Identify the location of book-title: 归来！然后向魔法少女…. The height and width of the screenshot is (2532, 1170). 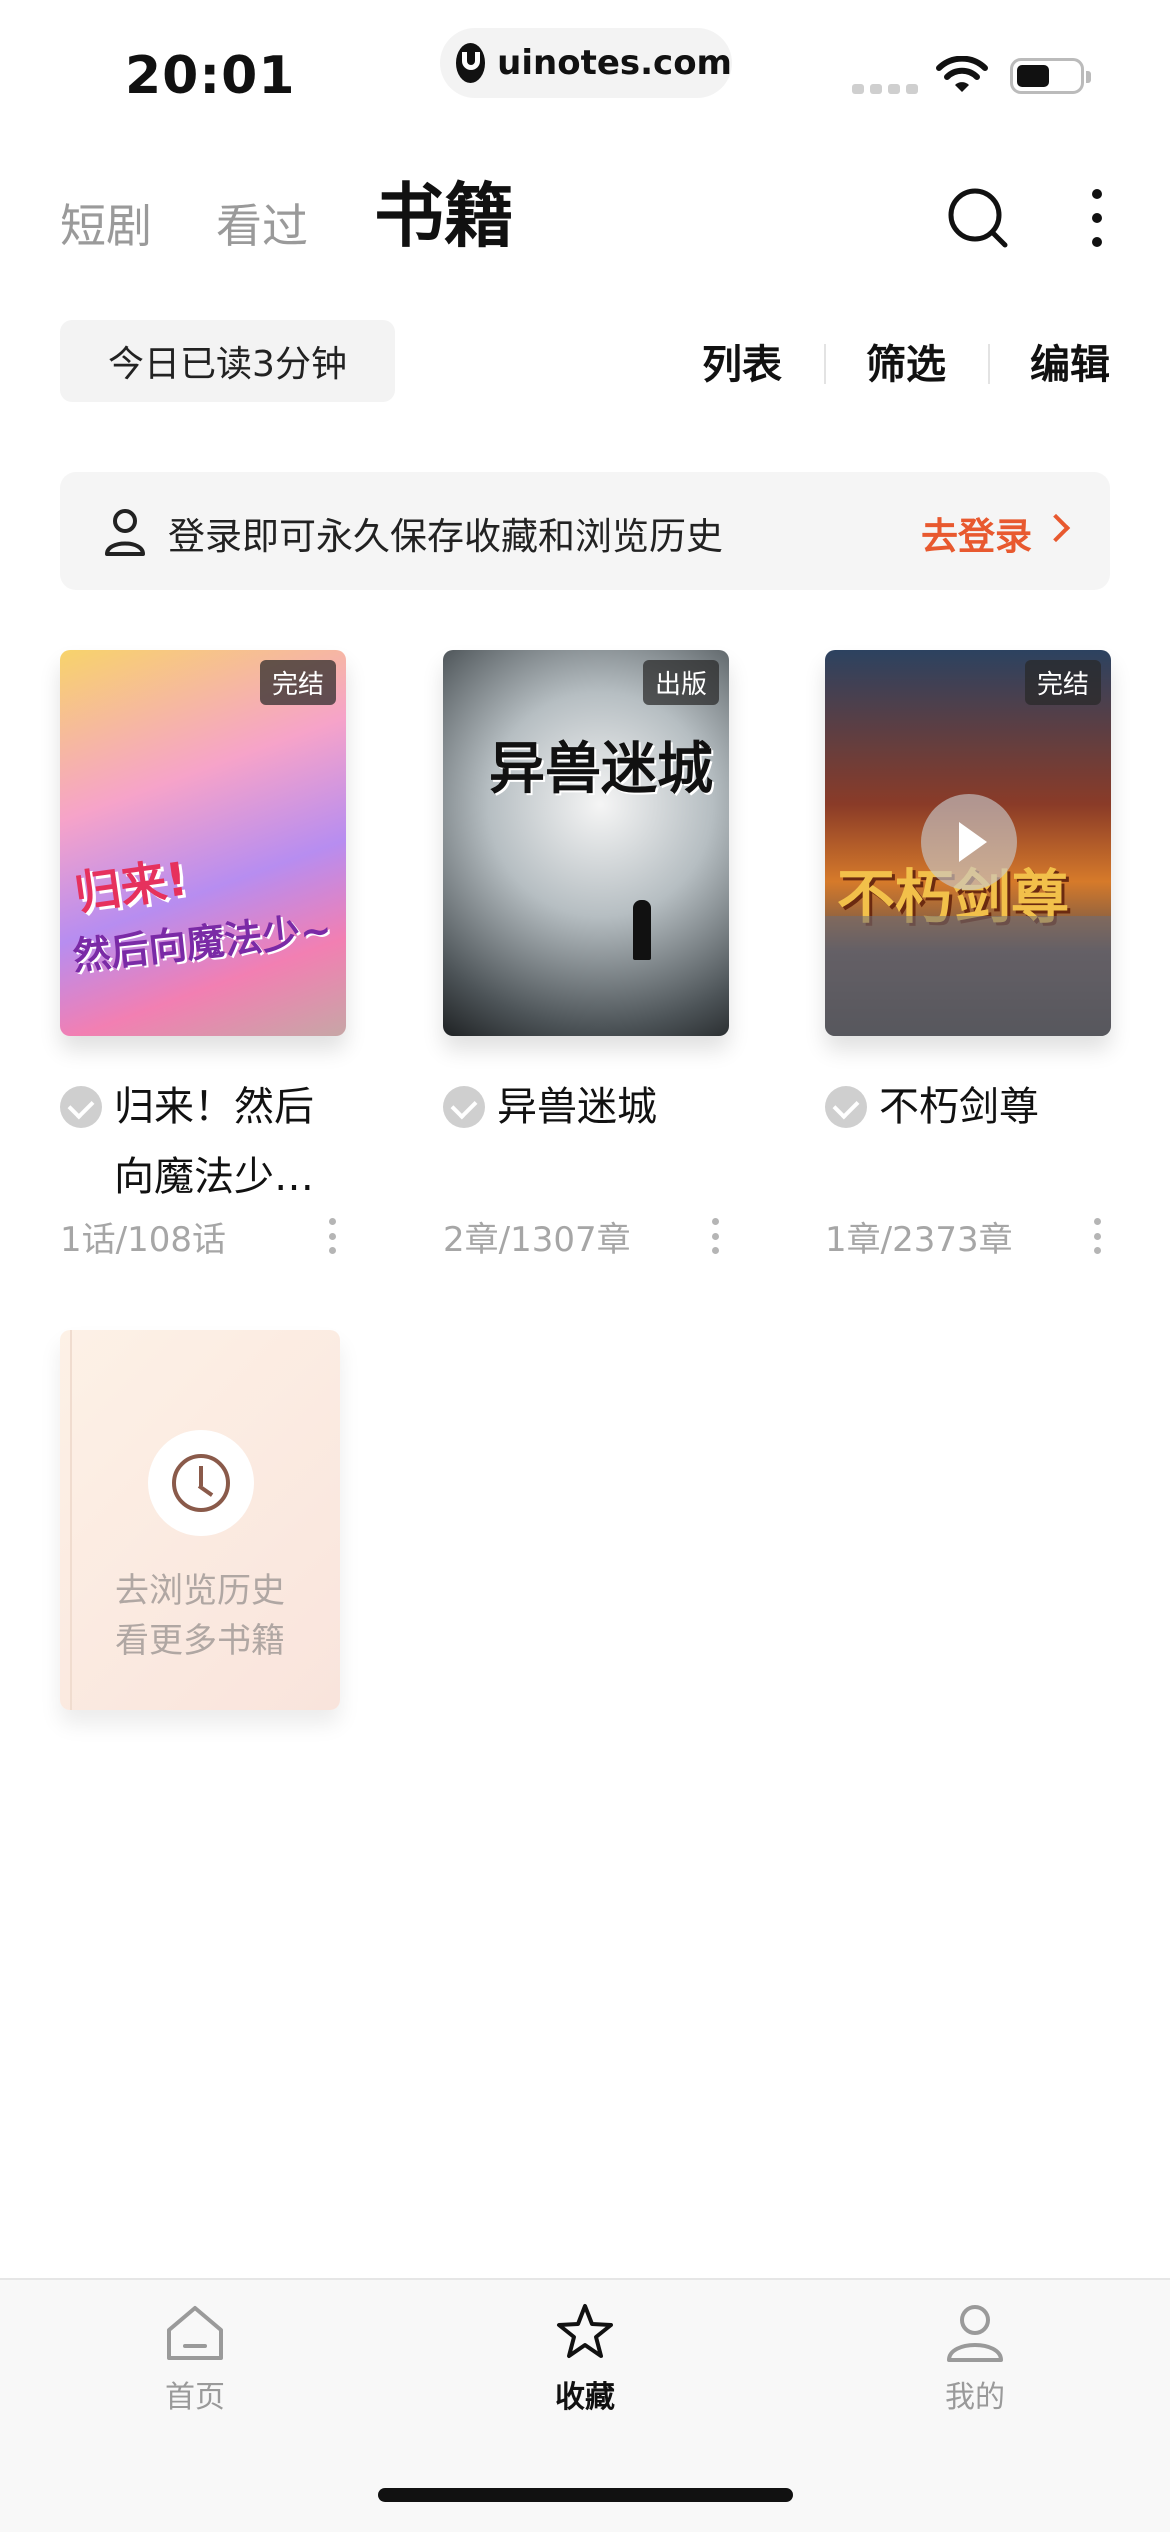
(203, 1142).